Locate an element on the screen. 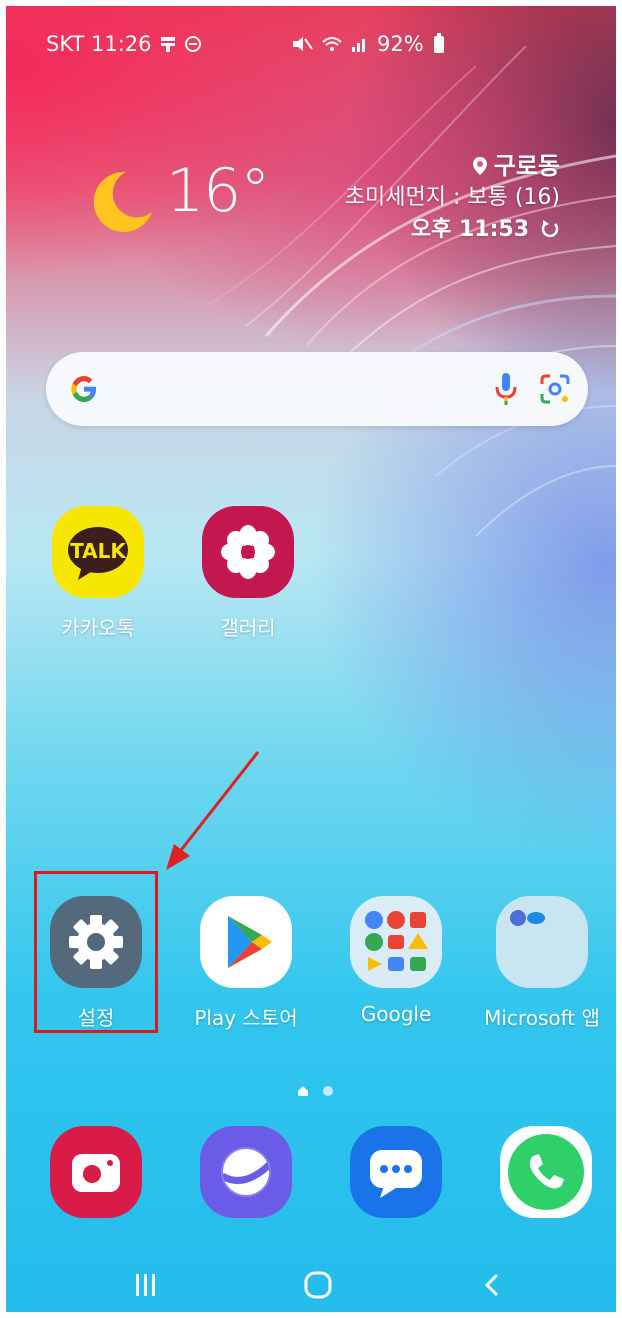 This screenshot has width=622, height=1318. kakaotalk-label: 카카오톡 is located at coordinates (98, 628).